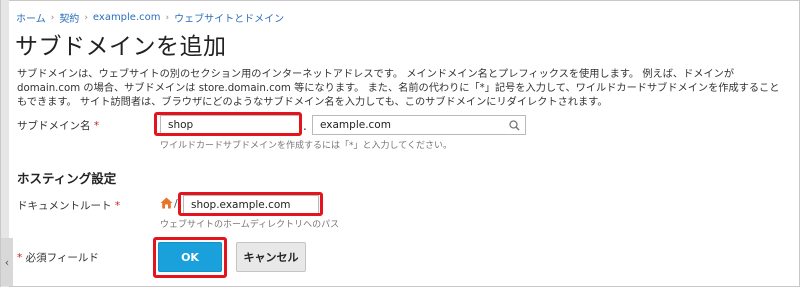  I want to click on breadcrumb: ホーム › 契約 › example.com › ウェブサイトとドメイン, so click(150, 17).